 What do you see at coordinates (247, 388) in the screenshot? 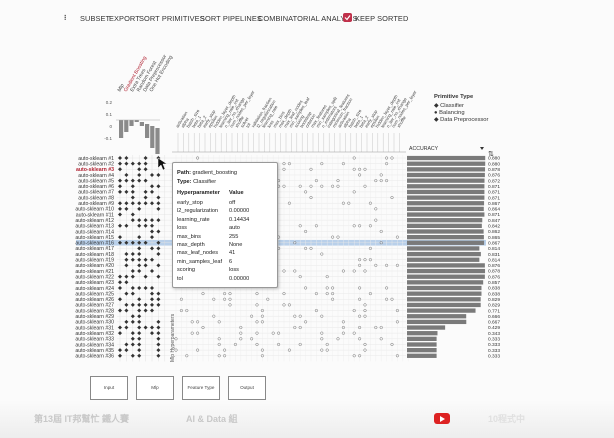
I see `flow-node-output: Output` at bounding box center [247, 388].